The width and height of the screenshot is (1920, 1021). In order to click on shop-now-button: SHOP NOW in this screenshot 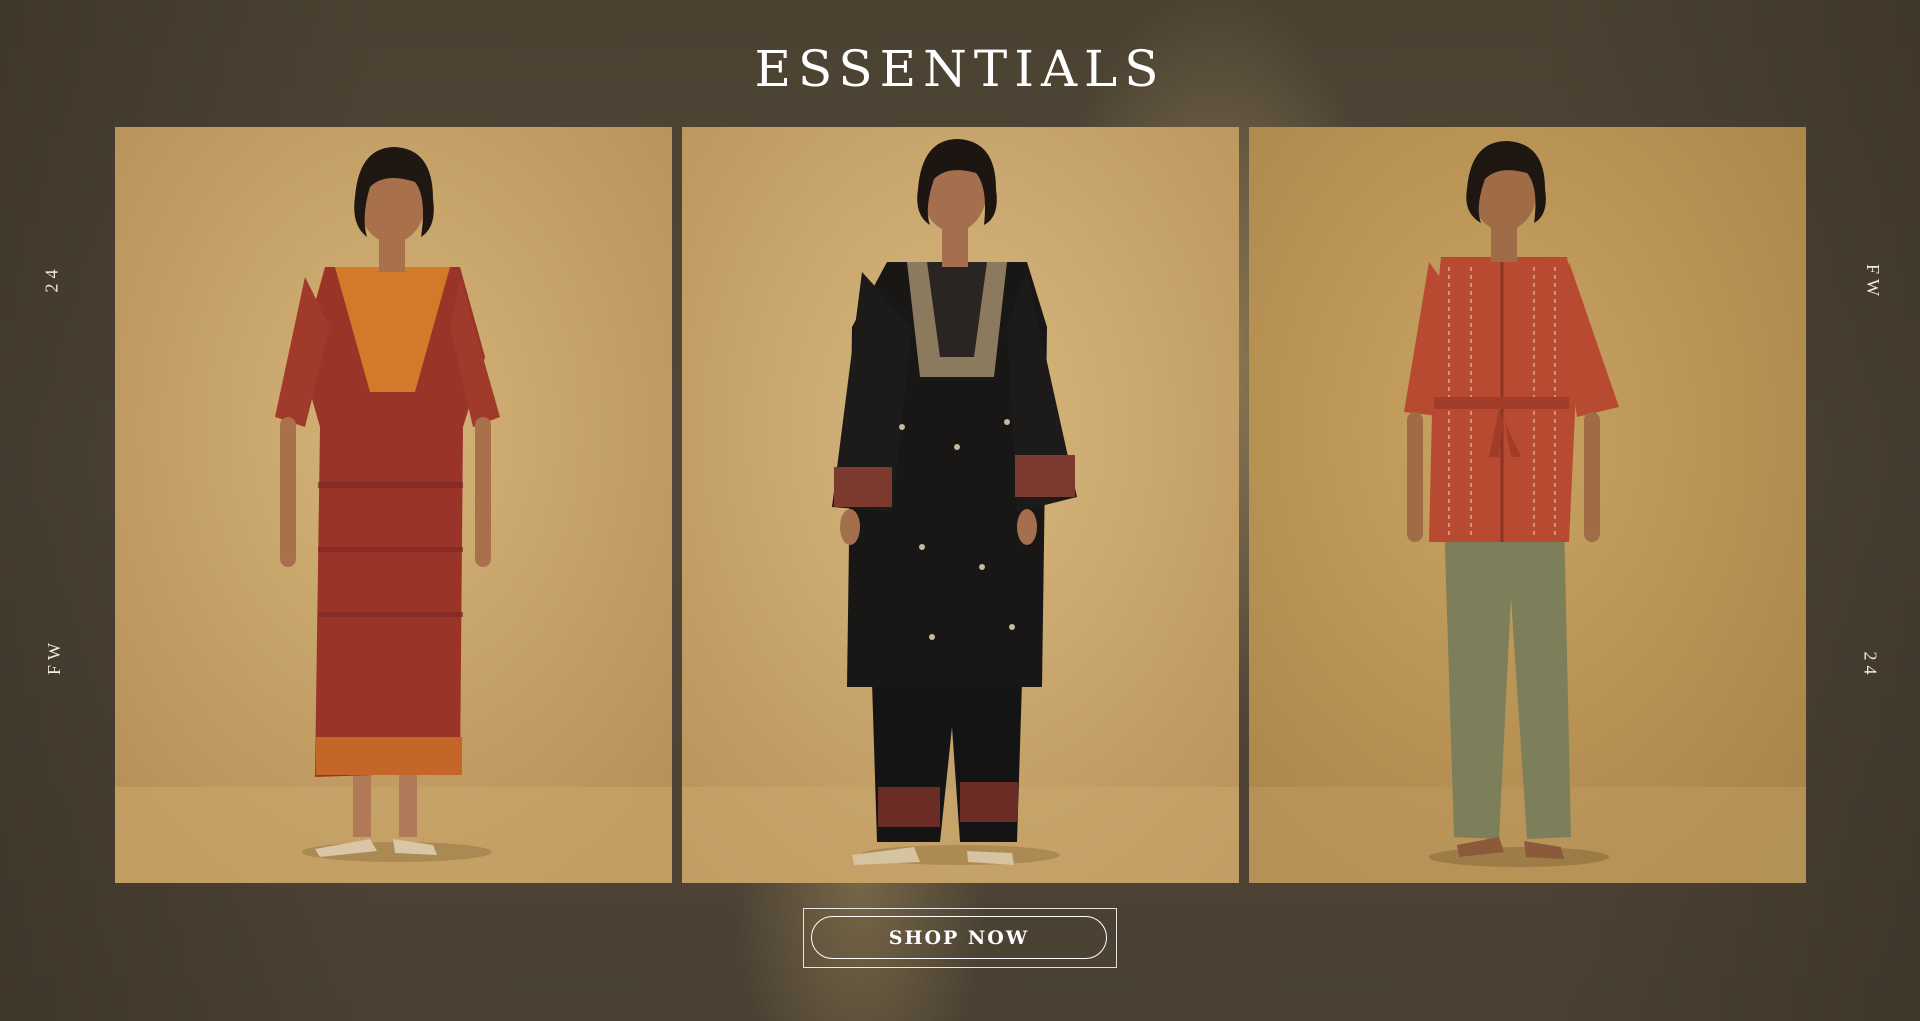, I will do `click(959, 937)`.